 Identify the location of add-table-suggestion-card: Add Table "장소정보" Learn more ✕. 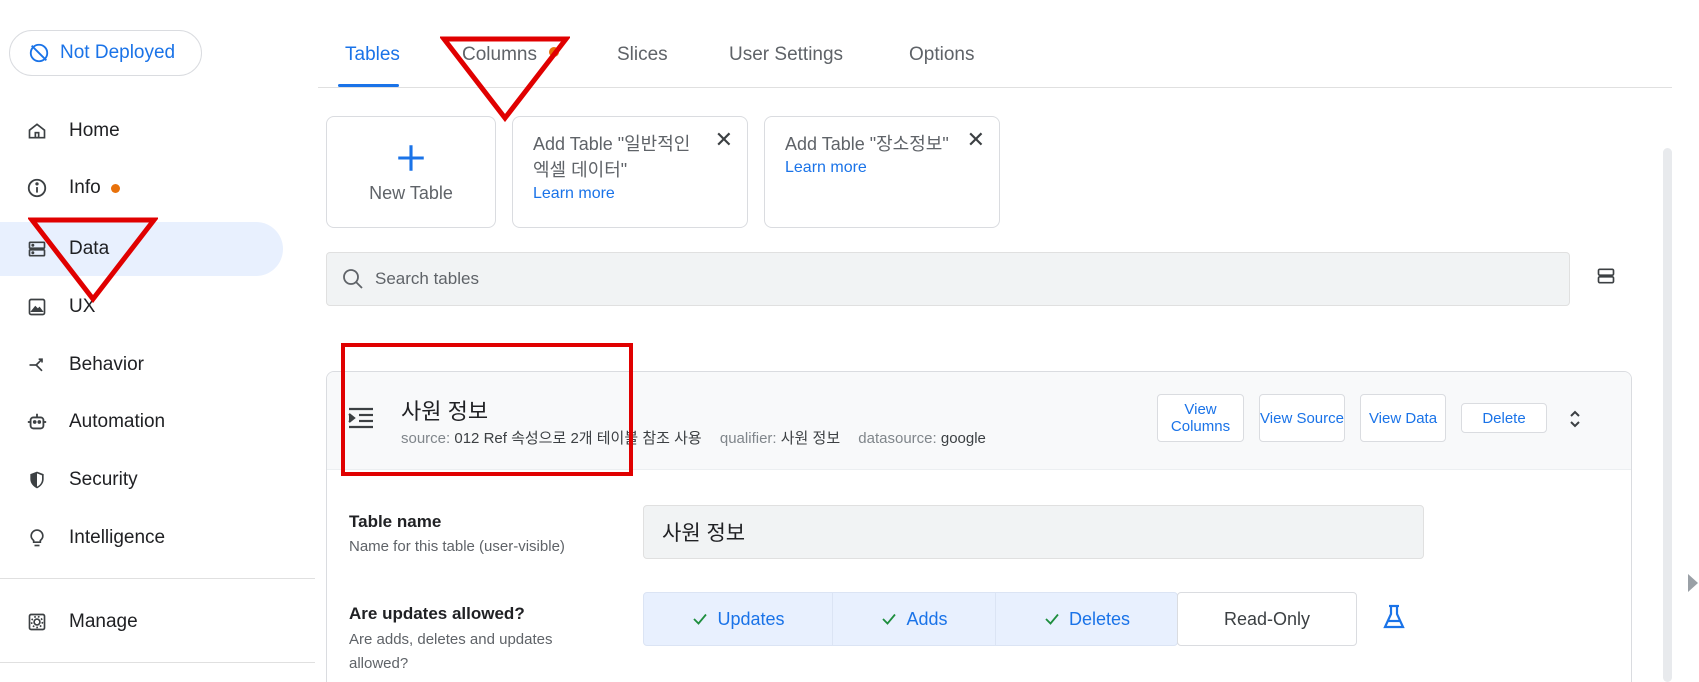
(882, 172).